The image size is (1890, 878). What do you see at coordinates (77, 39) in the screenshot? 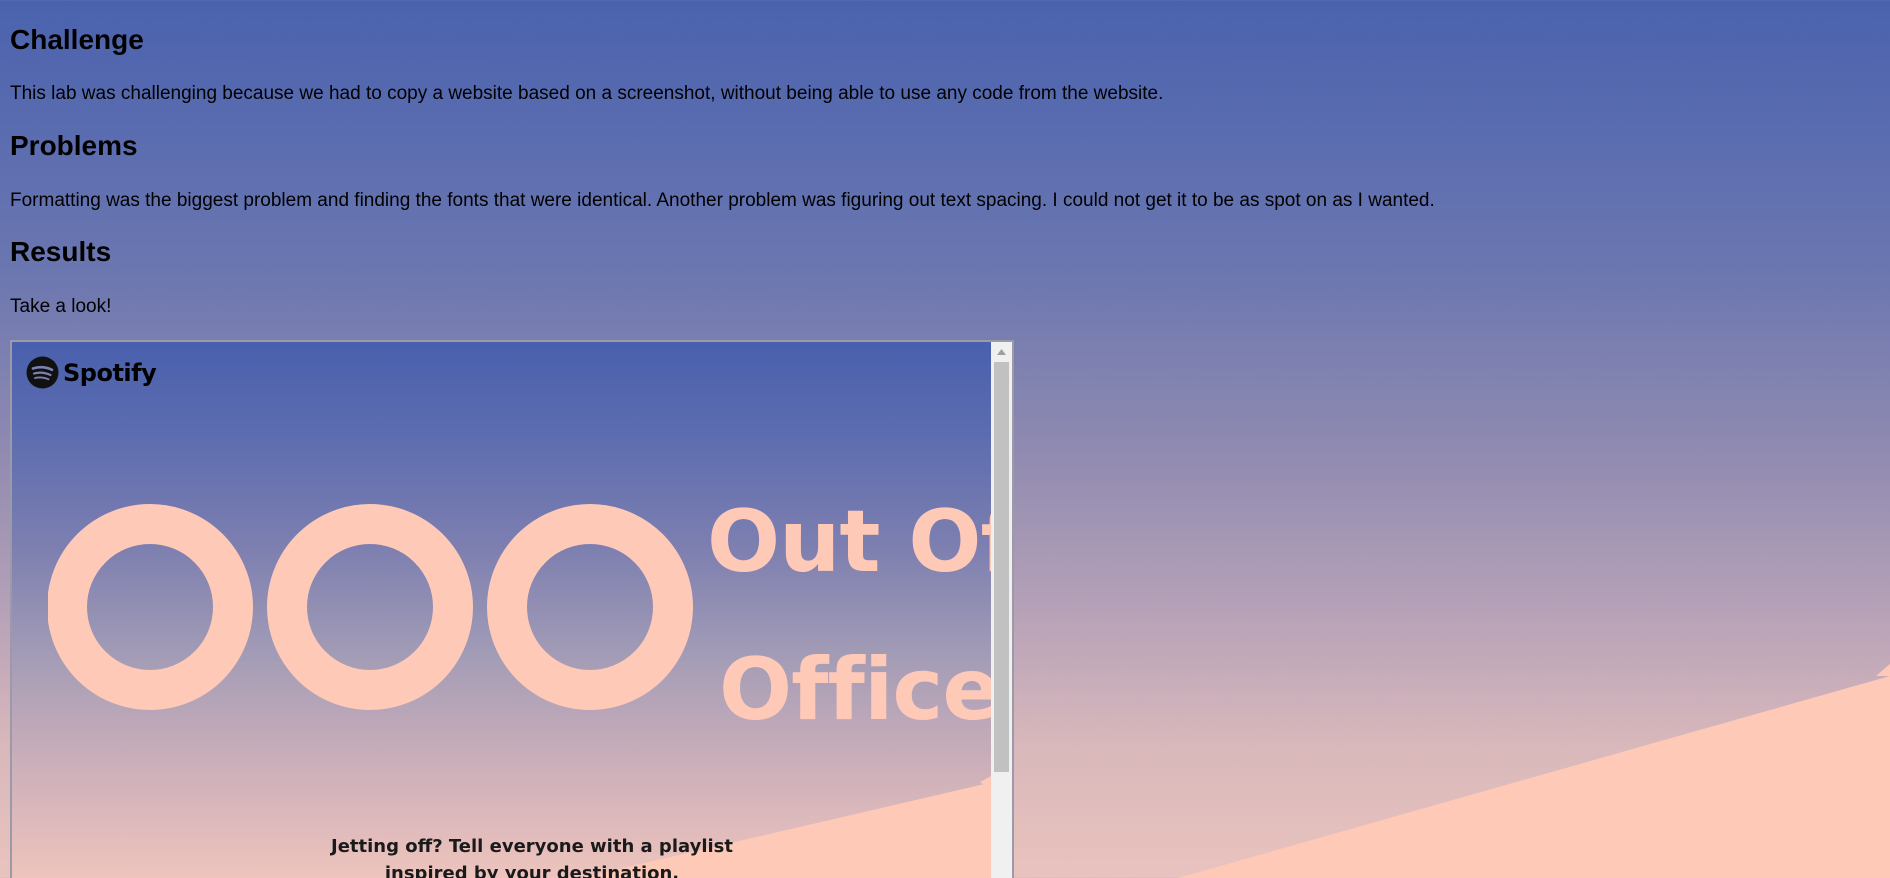
I see `challenge-heading: Challenge` at bounding box center [77, 39].